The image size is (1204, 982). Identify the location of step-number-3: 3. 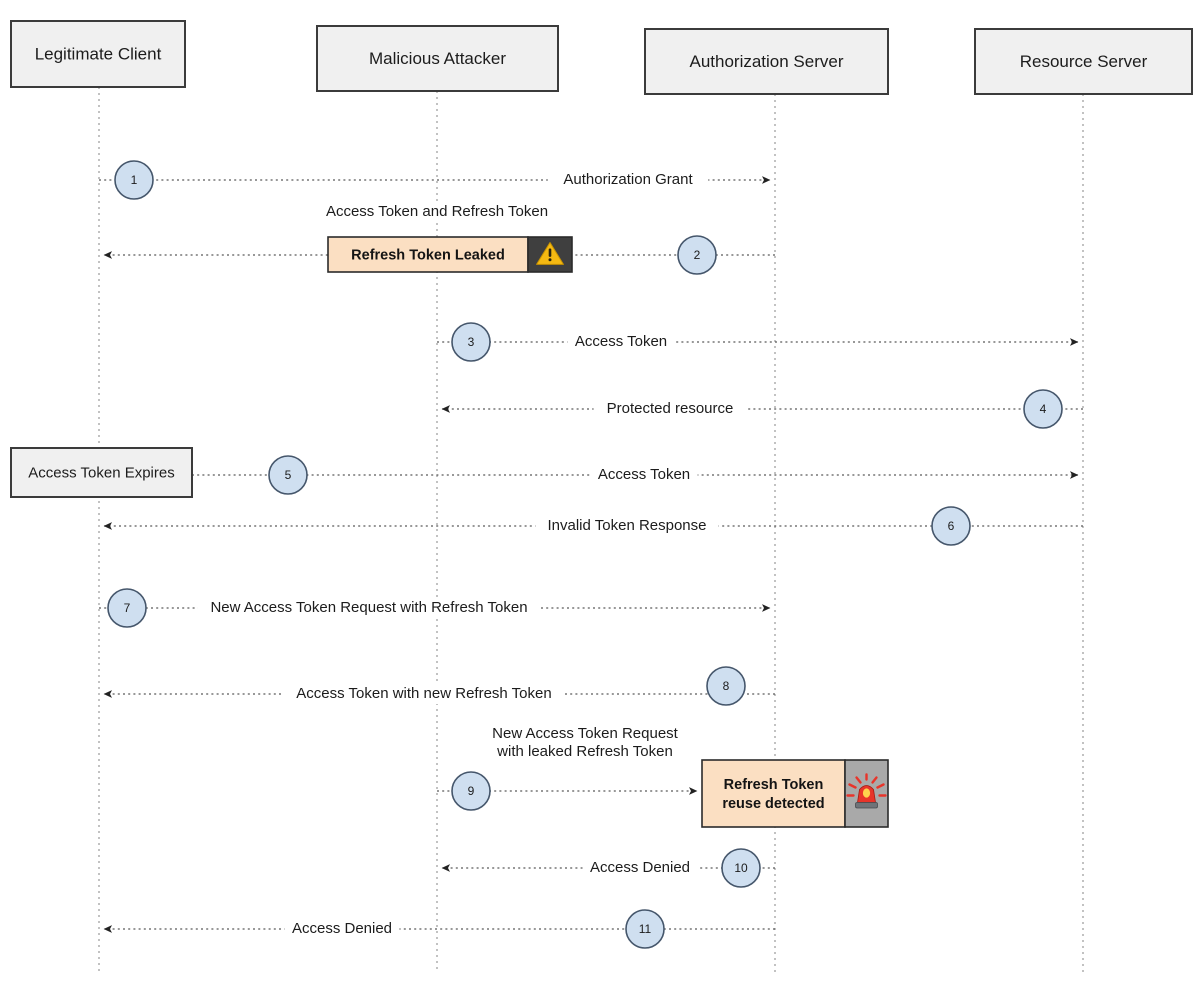
(471, 342).